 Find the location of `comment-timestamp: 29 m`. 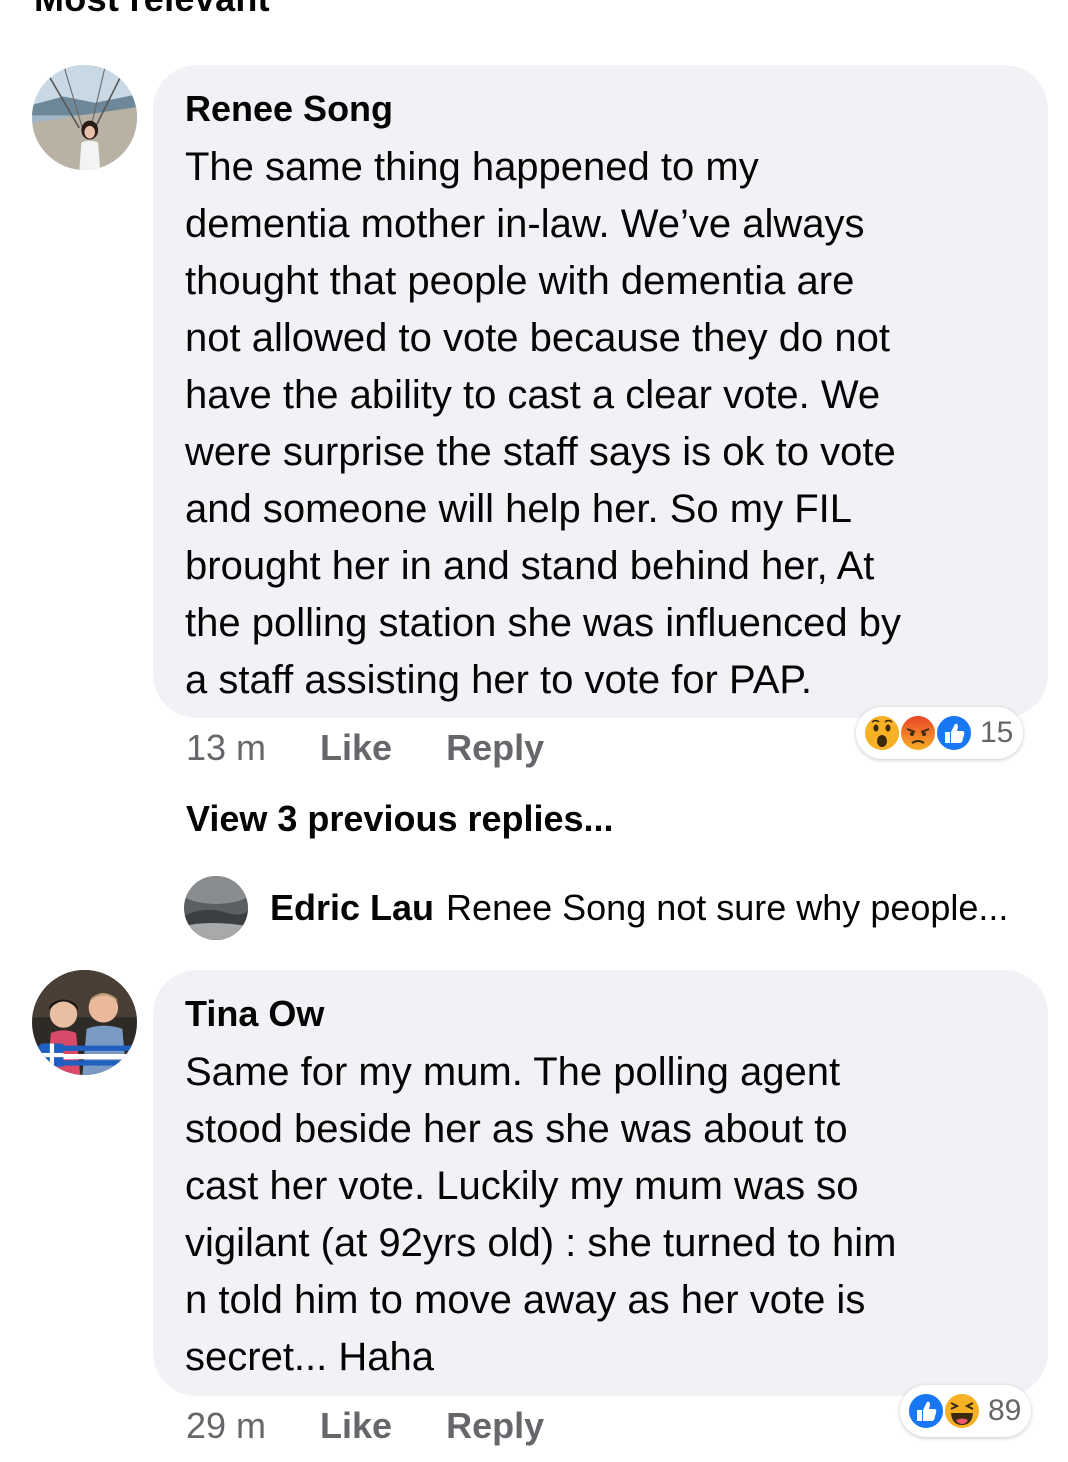

comment-timestamp: 29 m is located at coordinates (226, 1426).